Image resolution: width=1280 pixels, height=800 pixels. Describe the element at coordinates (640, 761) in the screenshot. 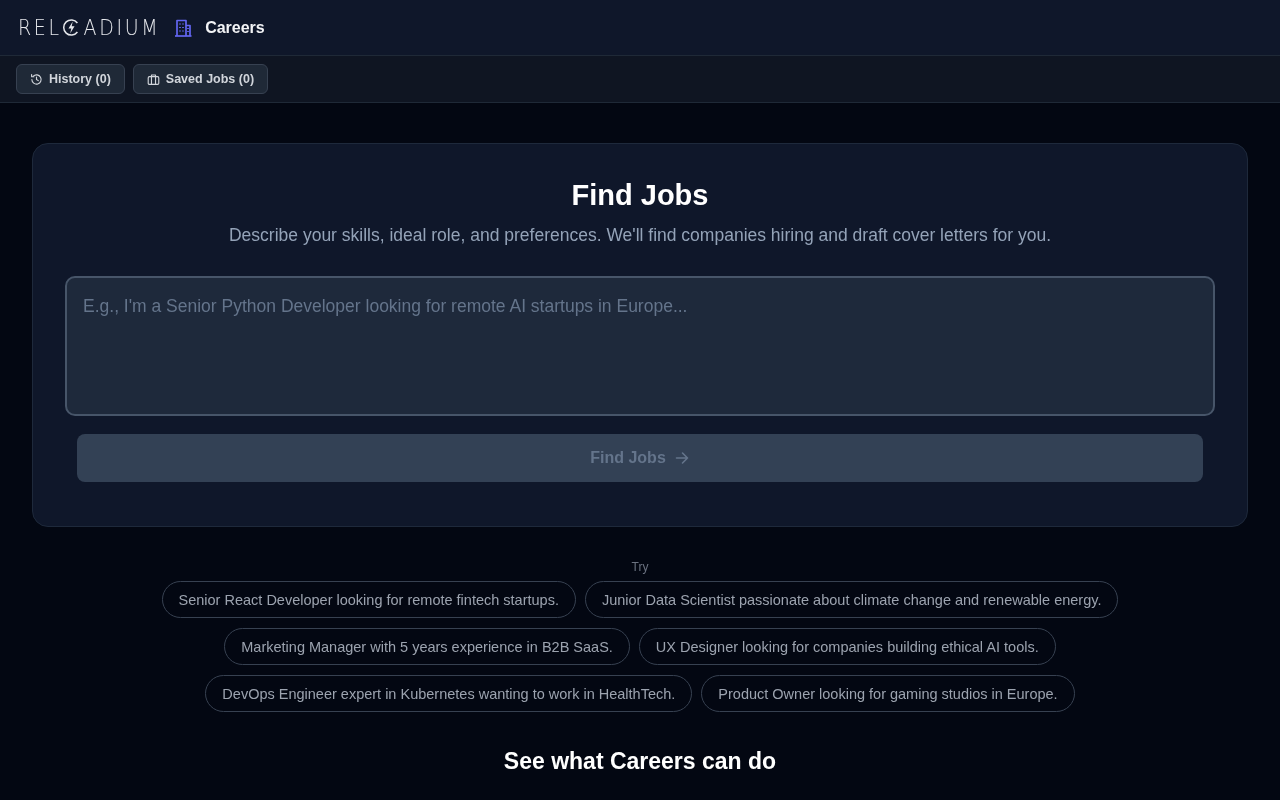

I see `section-heading: See what Careers can do` at that location.